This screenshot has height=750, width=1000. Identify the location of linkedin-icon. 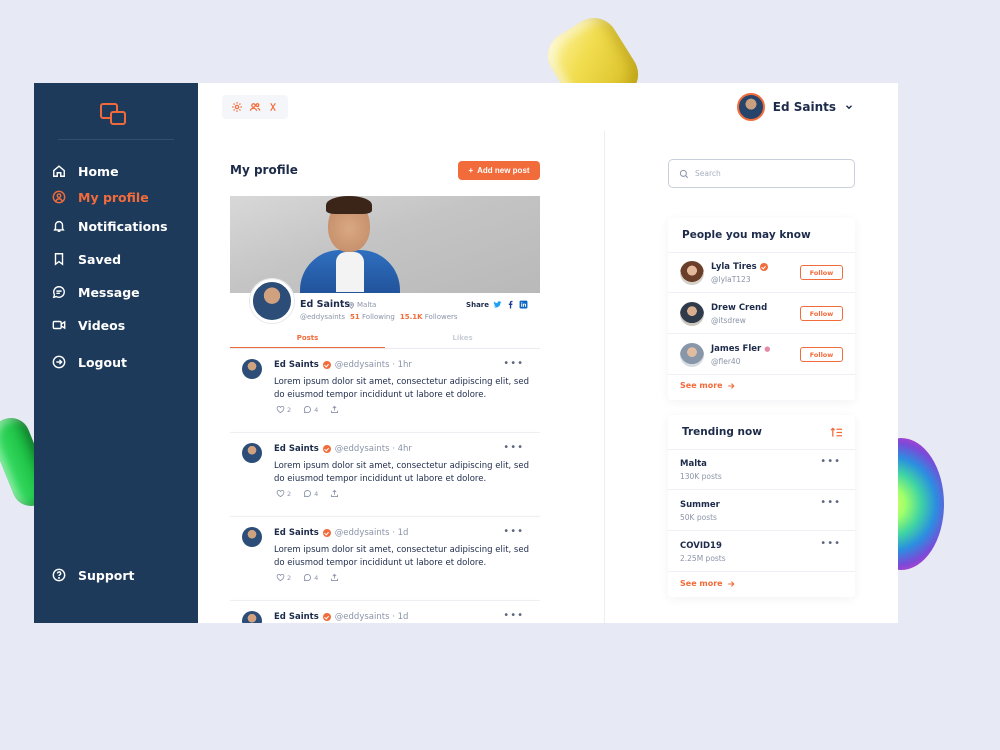
(523, 304).